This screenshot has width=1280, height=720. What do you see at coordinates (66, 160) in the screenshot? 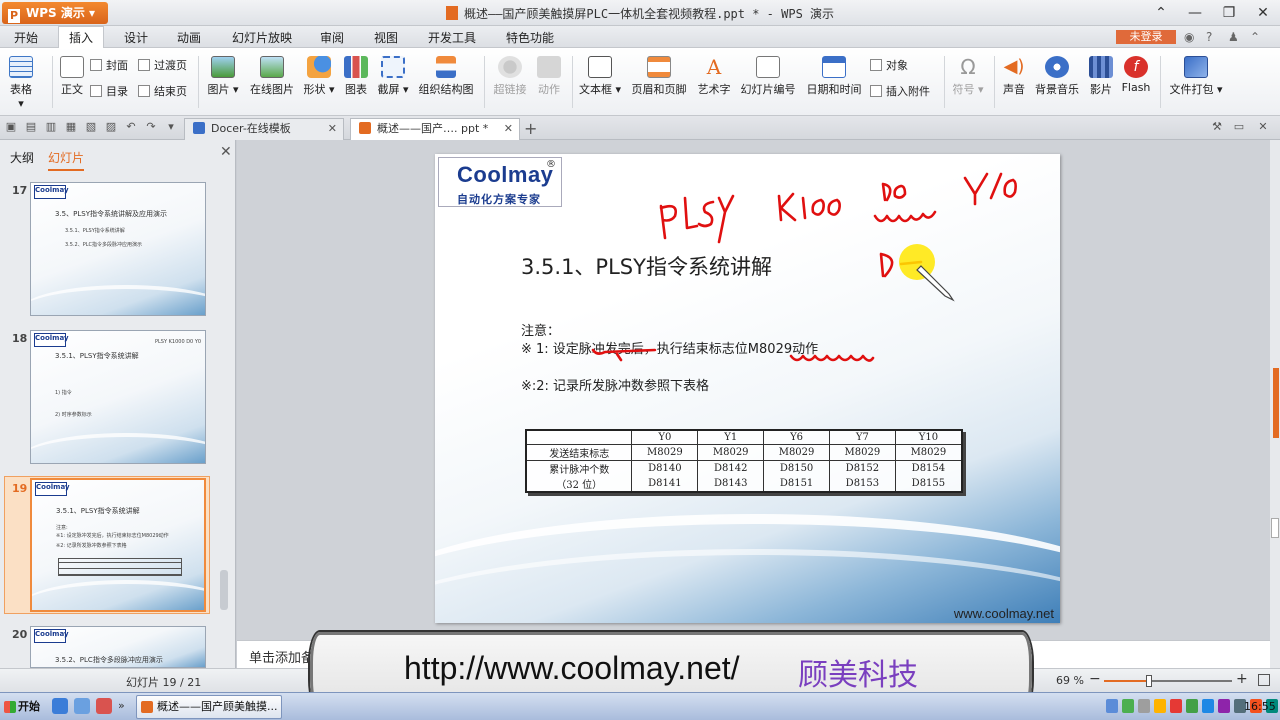
I see `tab-slides: 幻灯片` at bounding box center [66, 160].